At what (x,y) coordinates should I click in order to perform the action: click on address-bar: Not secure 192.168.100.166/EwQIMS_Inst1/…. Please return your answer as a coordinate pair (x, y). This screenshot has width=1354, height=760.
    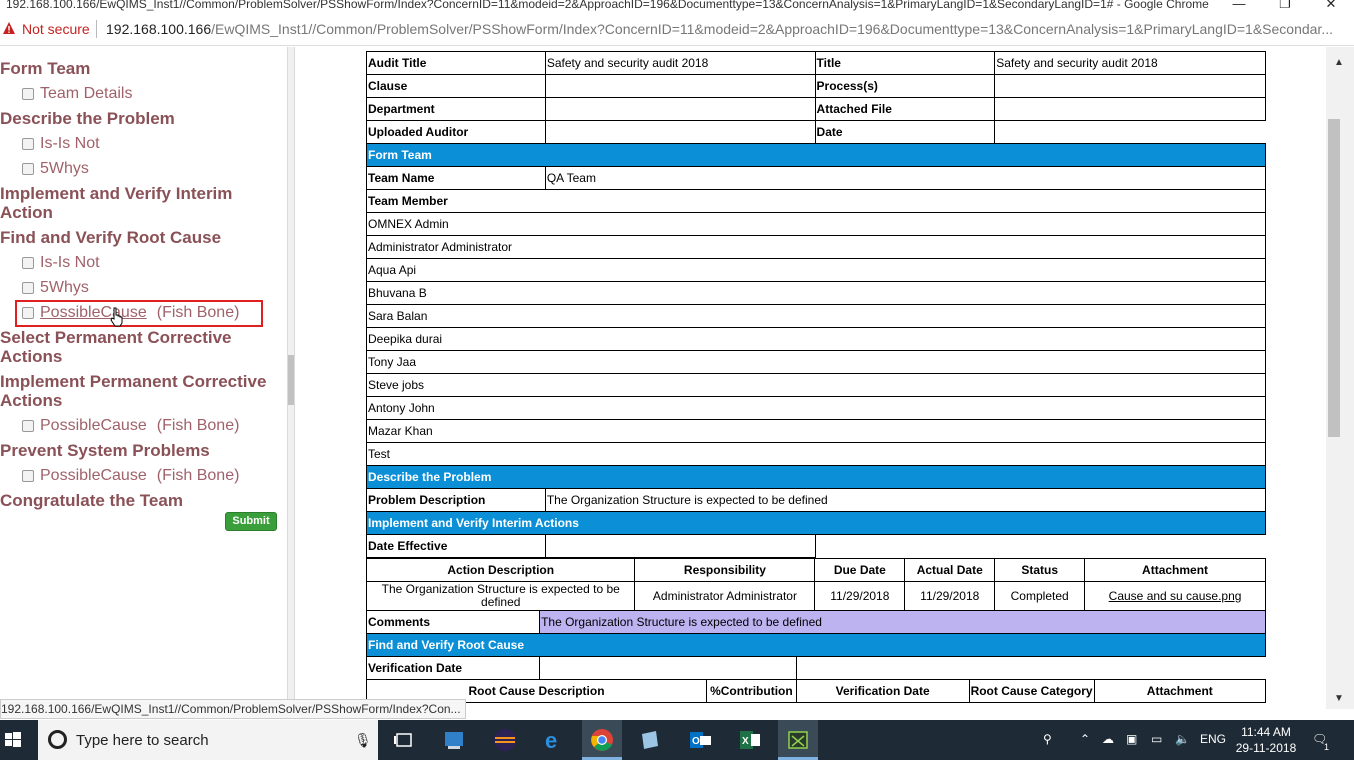
    Looking at the image, I should click on (677, 29).